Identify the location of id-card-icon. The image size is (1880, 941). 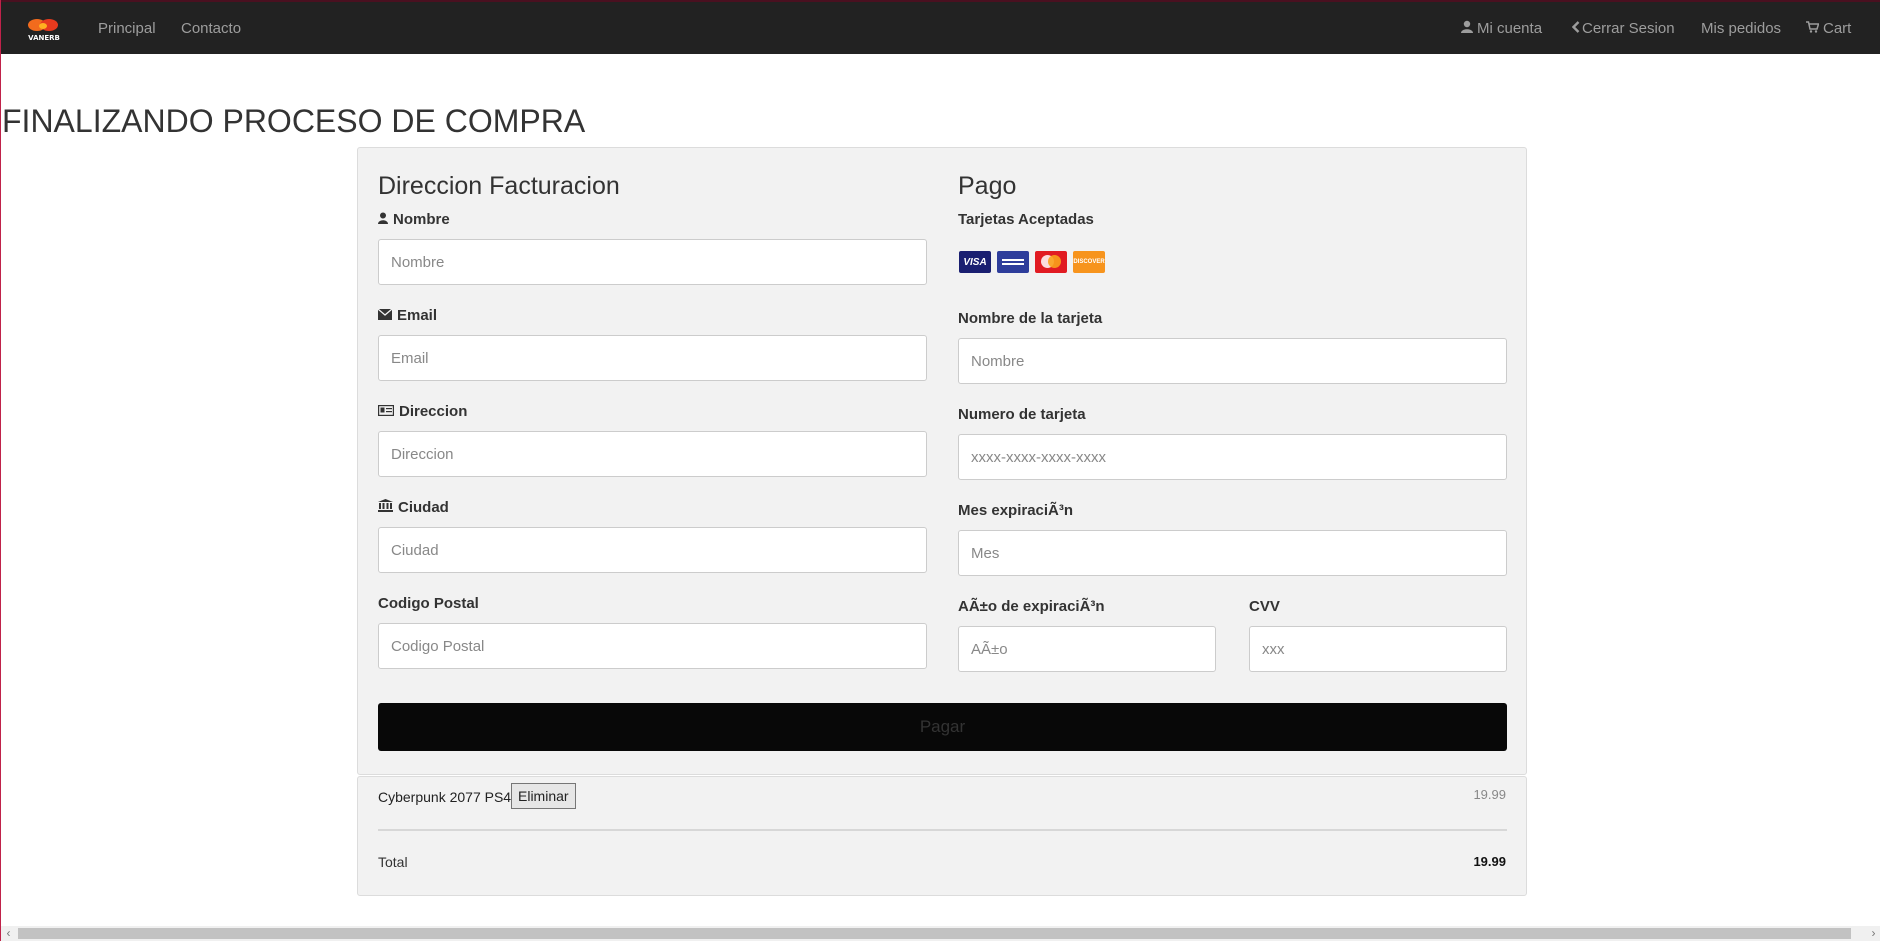
(386, 411).